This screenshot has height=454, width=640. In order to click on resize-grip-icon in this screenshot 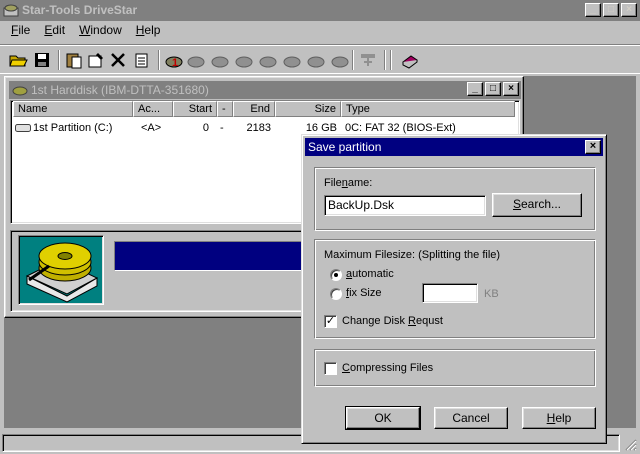, I will do `click(630, 444)`.